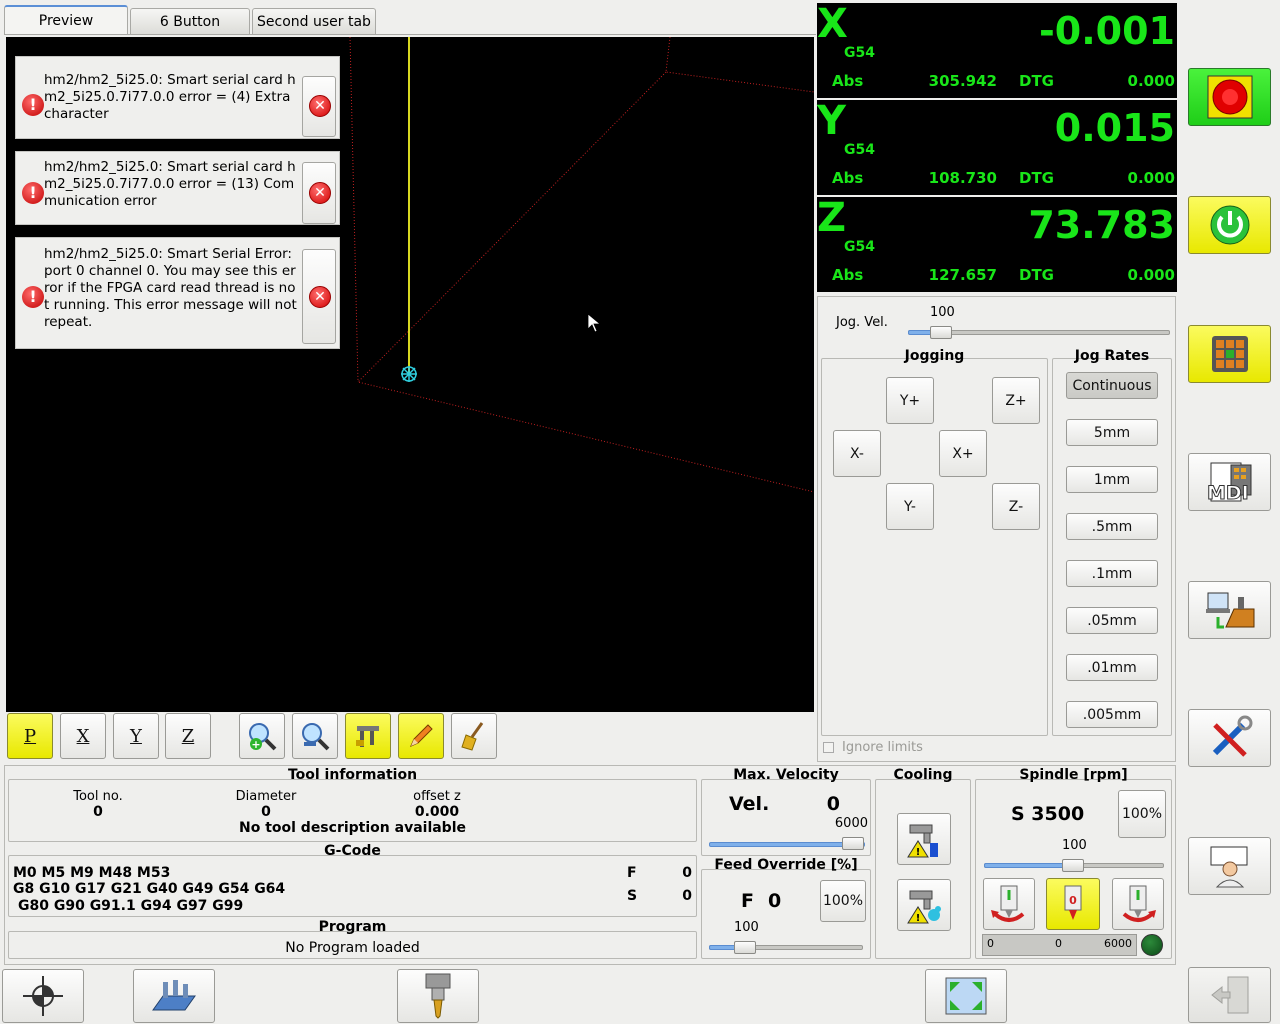  I want to click on view-p-button: P, so click(30, 736).